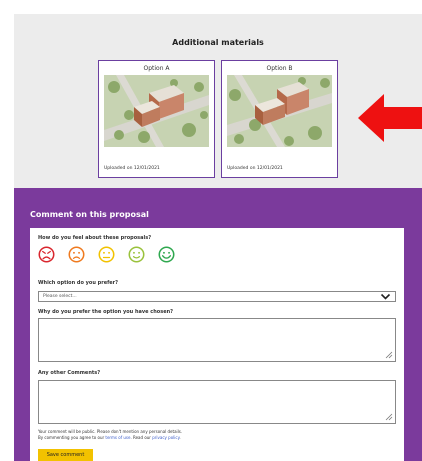  What do you see at coordinates (217, 340) in the screenshot?
I see `why-textarea` at bounding box center [217, 340].